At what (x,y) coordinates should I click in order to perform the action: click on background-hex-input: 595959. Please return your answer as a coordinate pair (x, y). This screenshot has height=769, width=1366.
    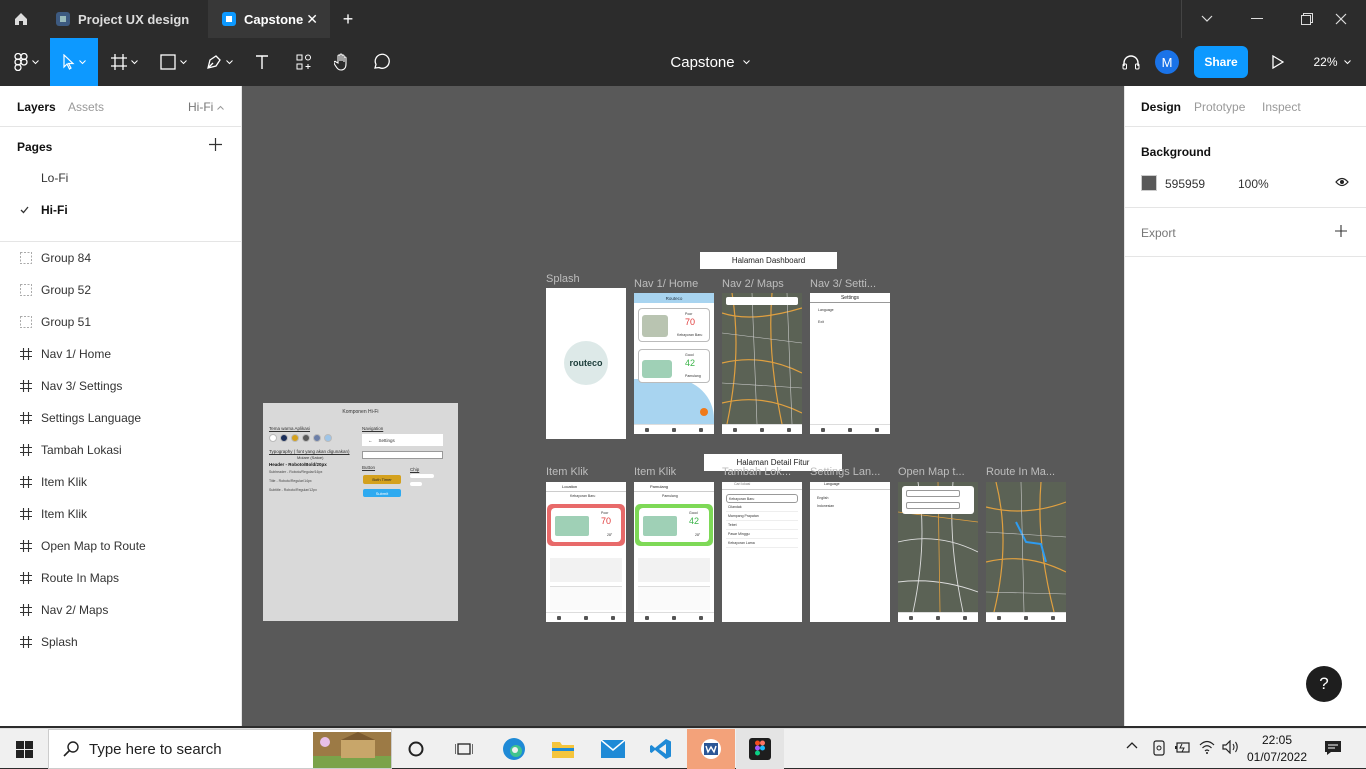
    Looking at the image, I should click on (1185, 184).